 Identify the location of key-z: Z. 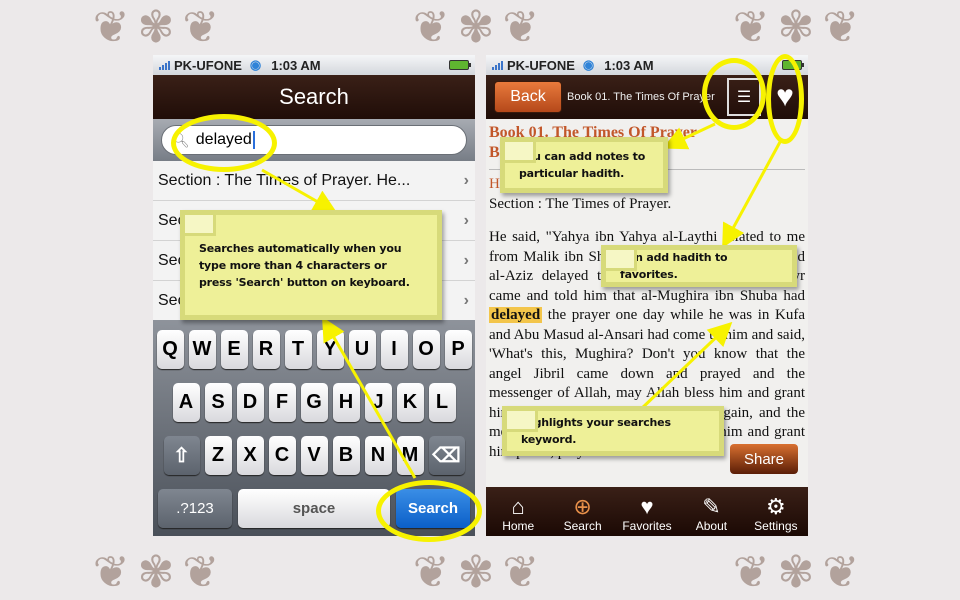
(218, 455).